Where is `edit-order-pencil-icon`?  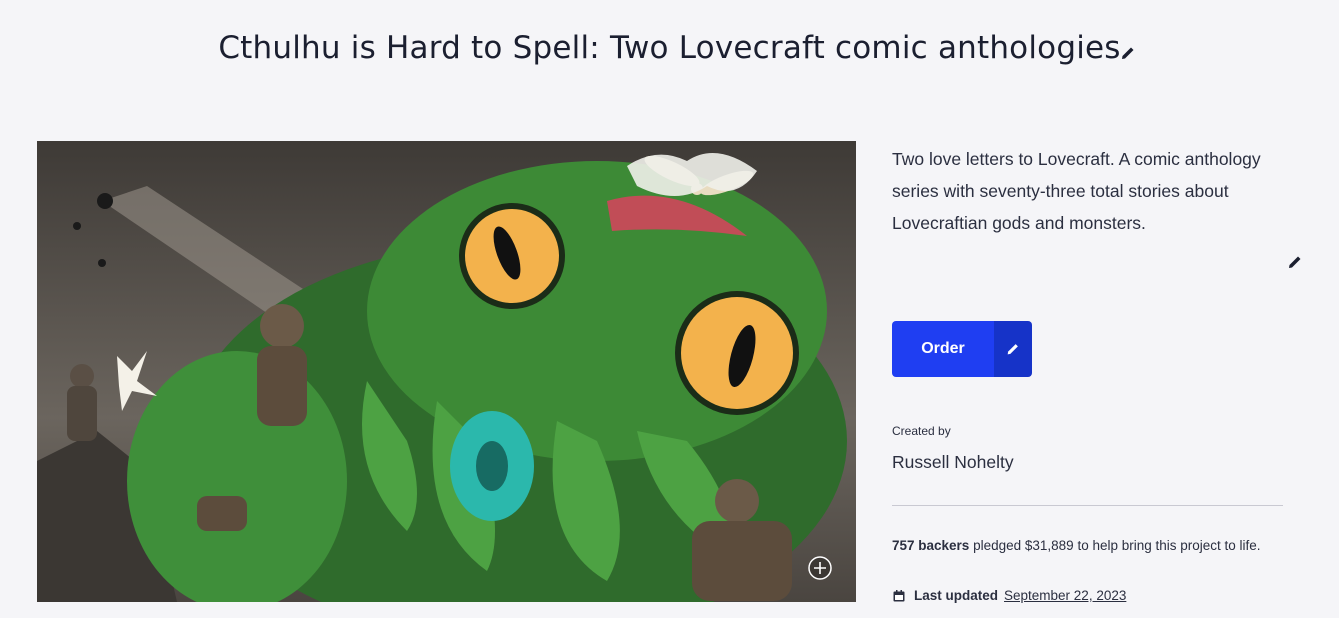 edit-order-pencil-icon is located at coordinates (1013, 349).